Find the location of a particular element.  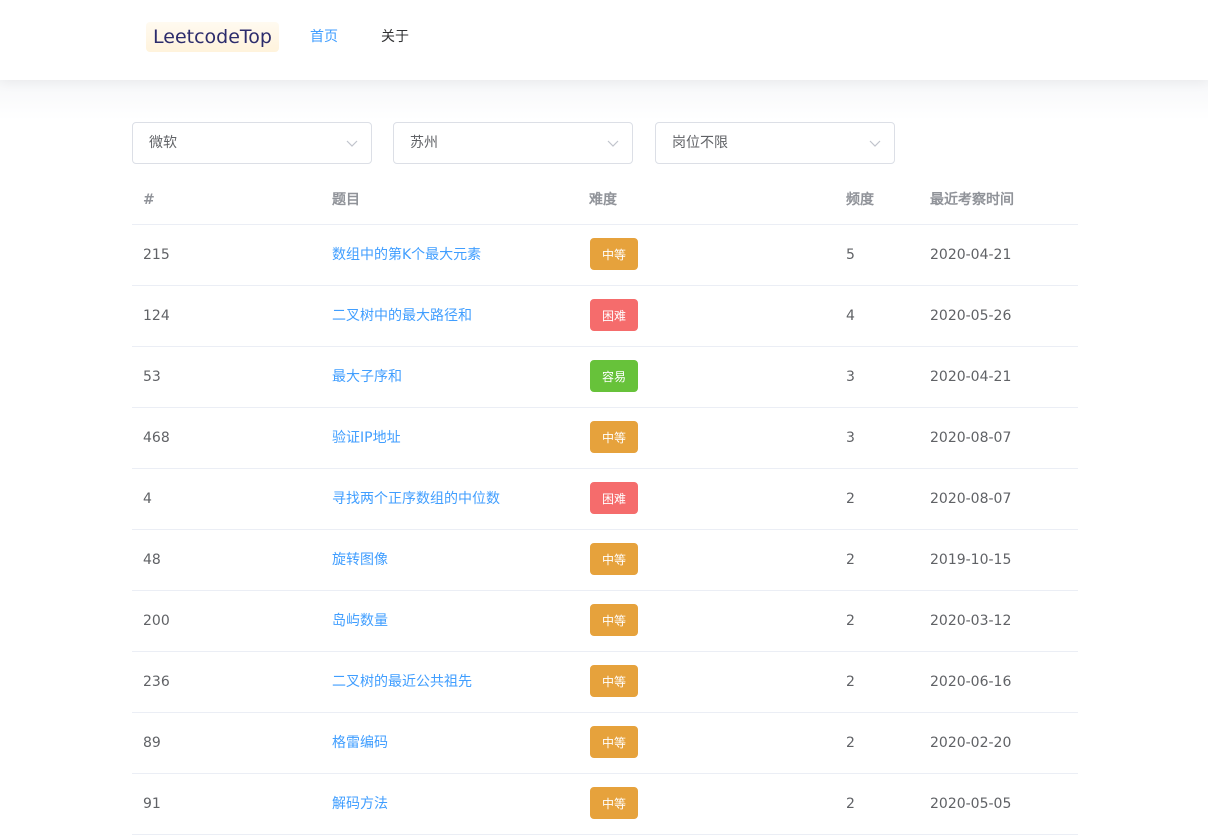

column-header-frequency: 频度 is located at coordinates (860, 200).